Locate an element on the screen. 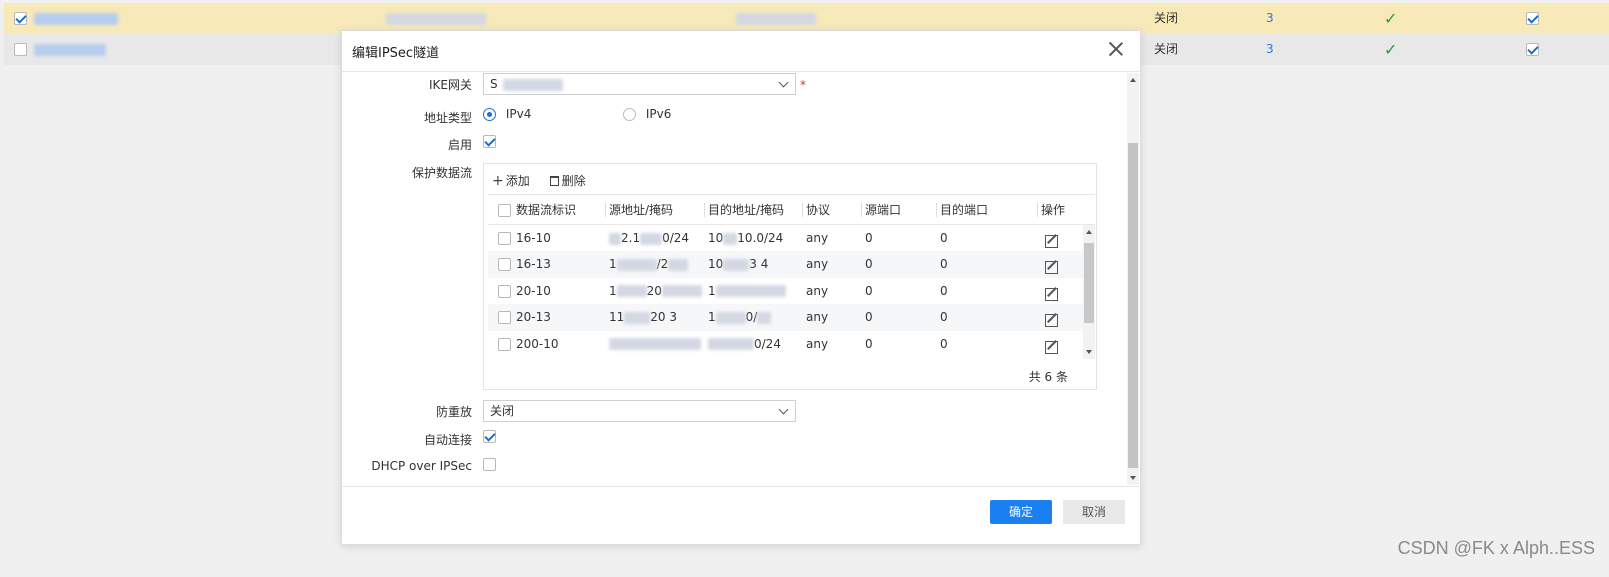 This screenshot has height=577, width=1609. flow-id: 20-13 is located at coordinates (533, 317).